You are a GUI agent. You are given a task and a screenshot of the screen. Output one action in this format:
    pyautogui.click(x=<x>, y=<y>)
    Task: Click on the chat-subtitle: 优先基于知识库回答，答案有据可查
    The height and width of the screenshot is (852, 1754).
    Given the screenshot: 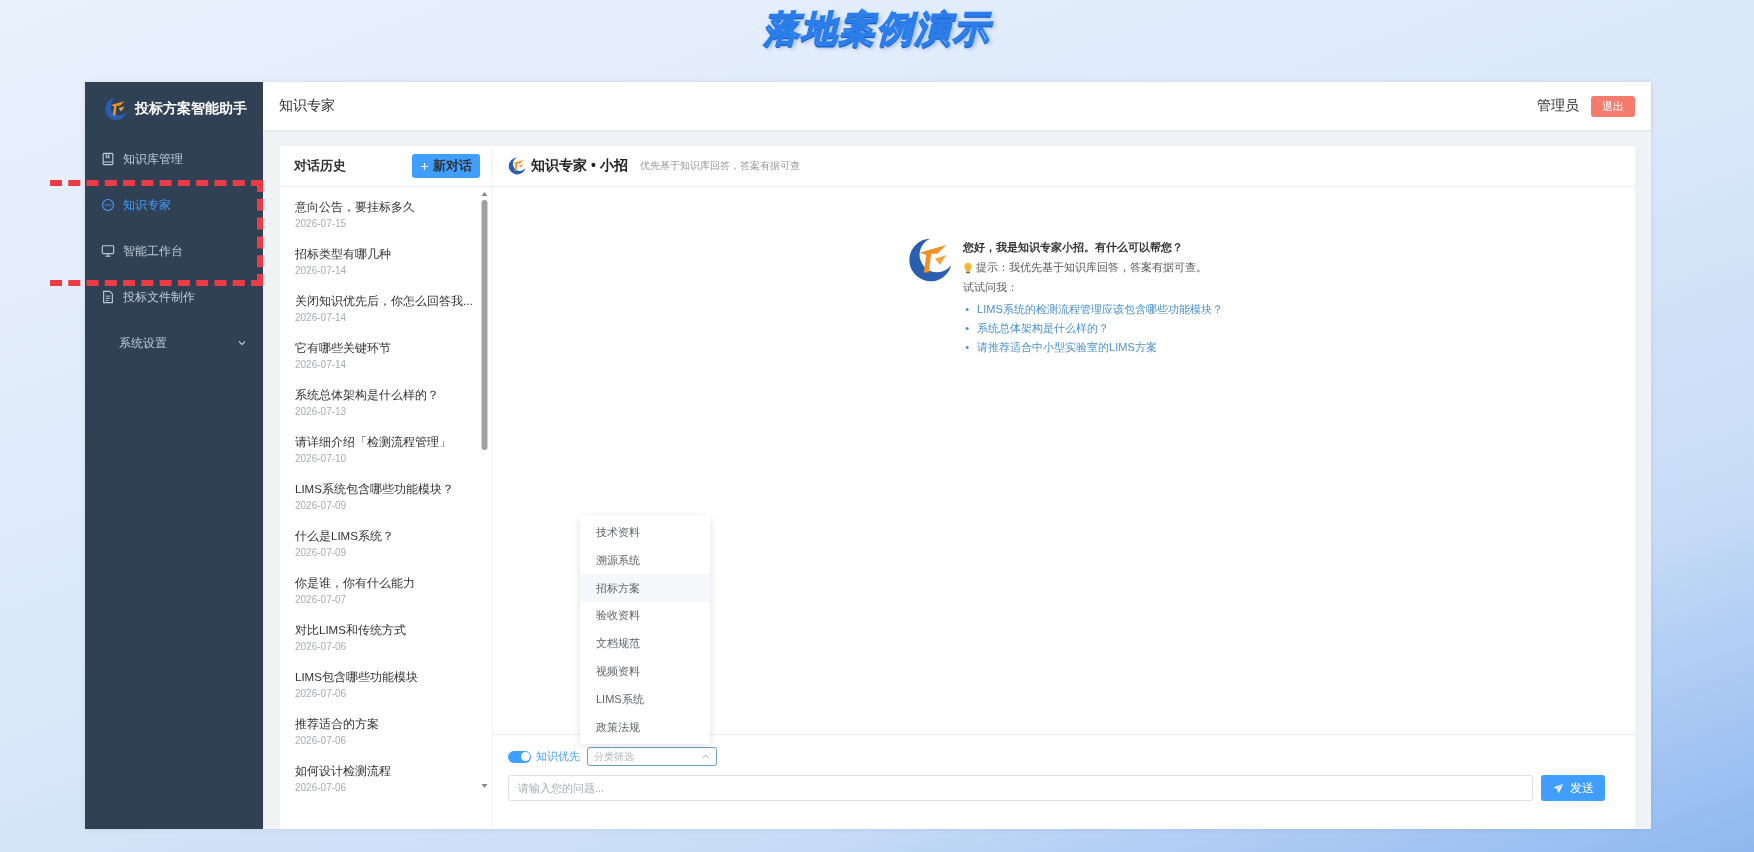 What is the action you would take?
    pyautogui.click(x=719, y=166)
    